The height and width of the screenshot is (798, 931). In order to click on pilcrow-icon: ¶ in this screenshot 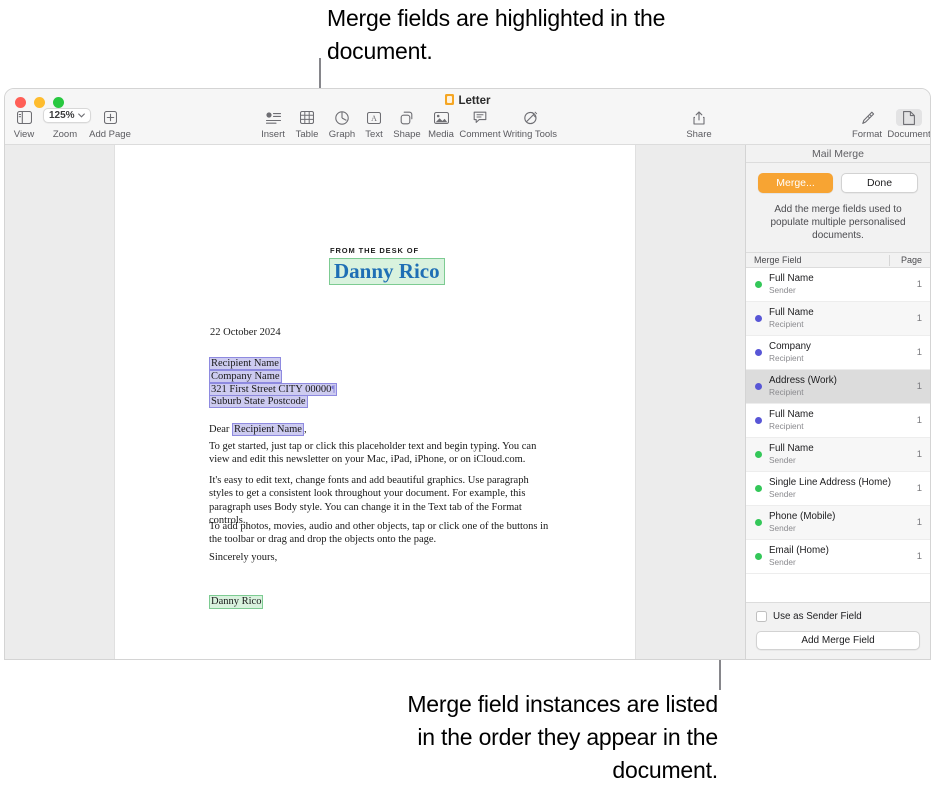, I will do `click(333, 388)`.